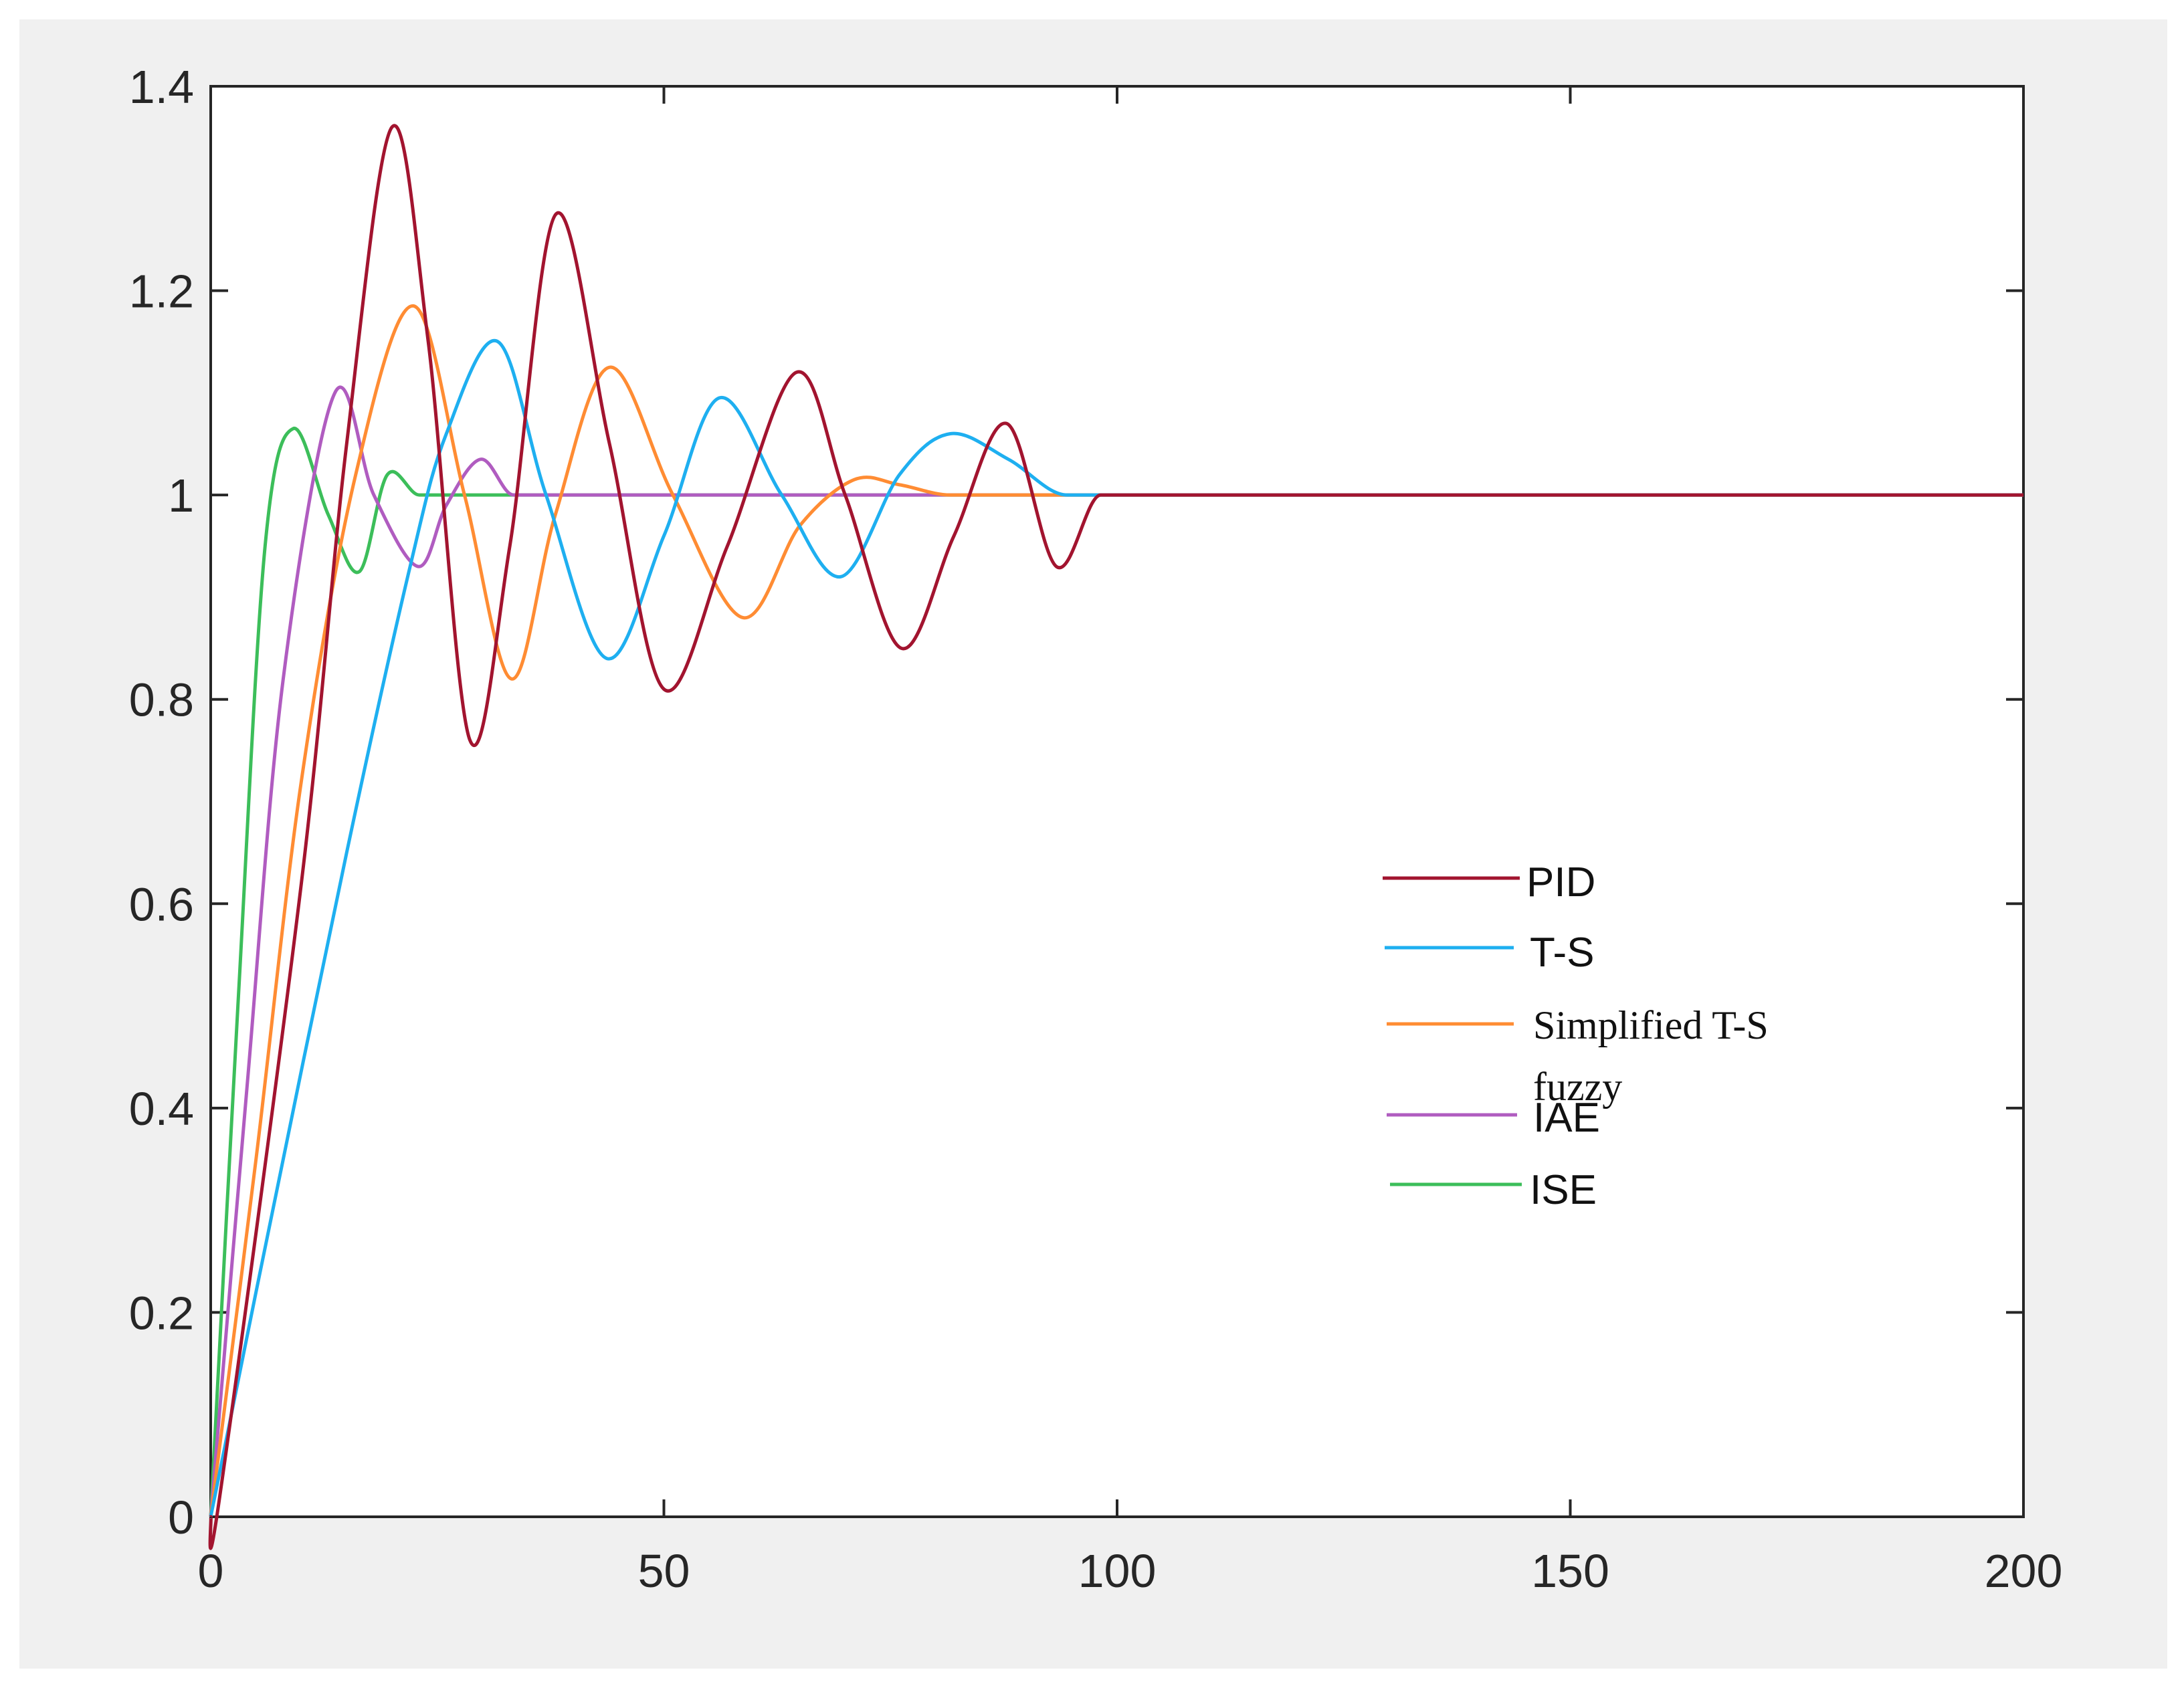 The height and width of the screenshot is (1686, 2184). What do you see at coordinates (1561, 882) in the screenshot?
I see `legend-label: PID` at bounding box center [1561, 882].